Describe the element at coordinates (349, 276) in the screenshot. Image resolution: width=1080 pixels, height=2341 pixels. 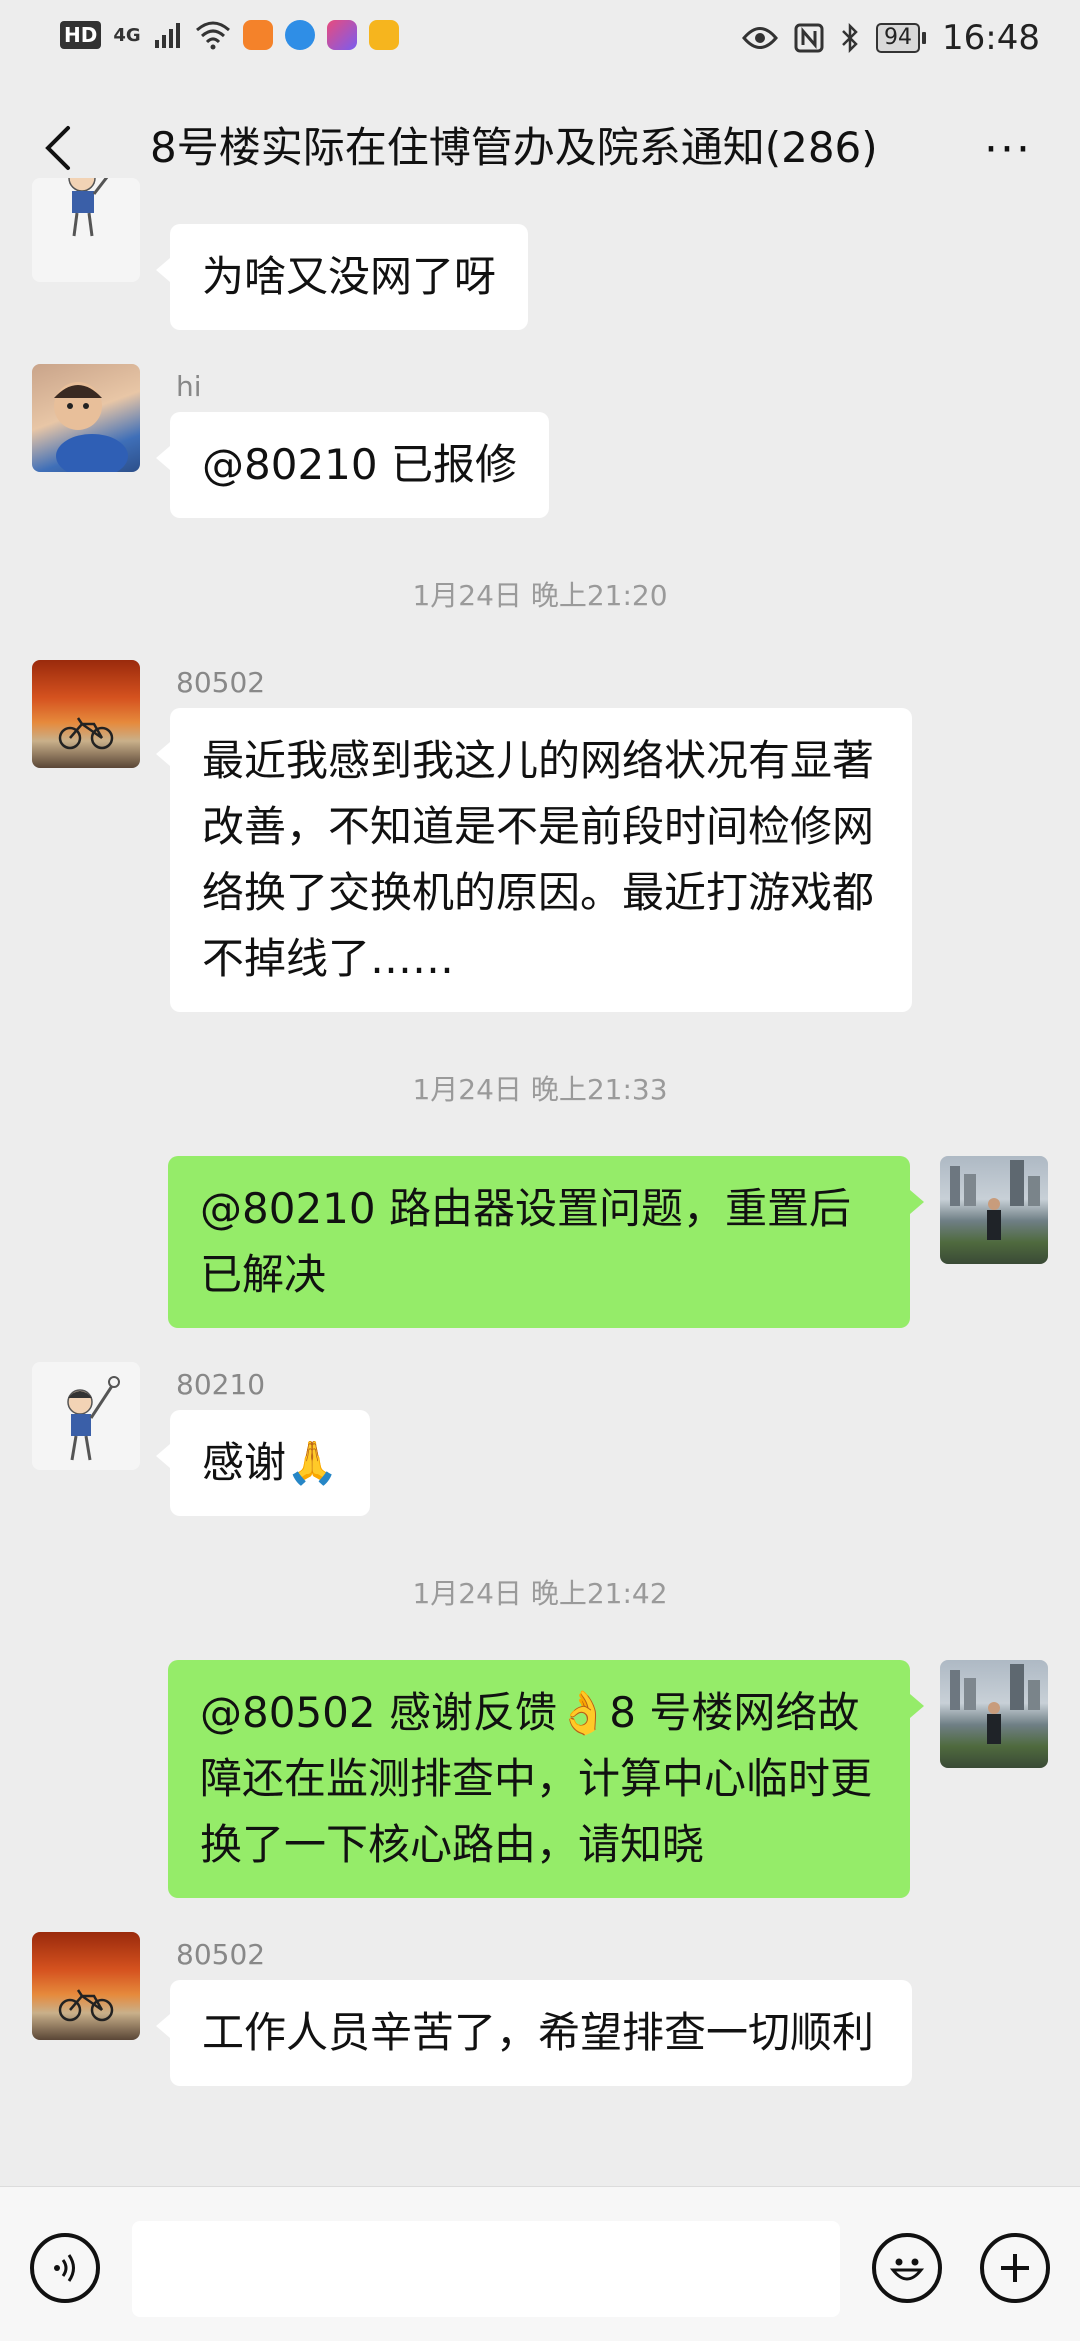
I see `message-text: 为啥又没网了呀` at that location.